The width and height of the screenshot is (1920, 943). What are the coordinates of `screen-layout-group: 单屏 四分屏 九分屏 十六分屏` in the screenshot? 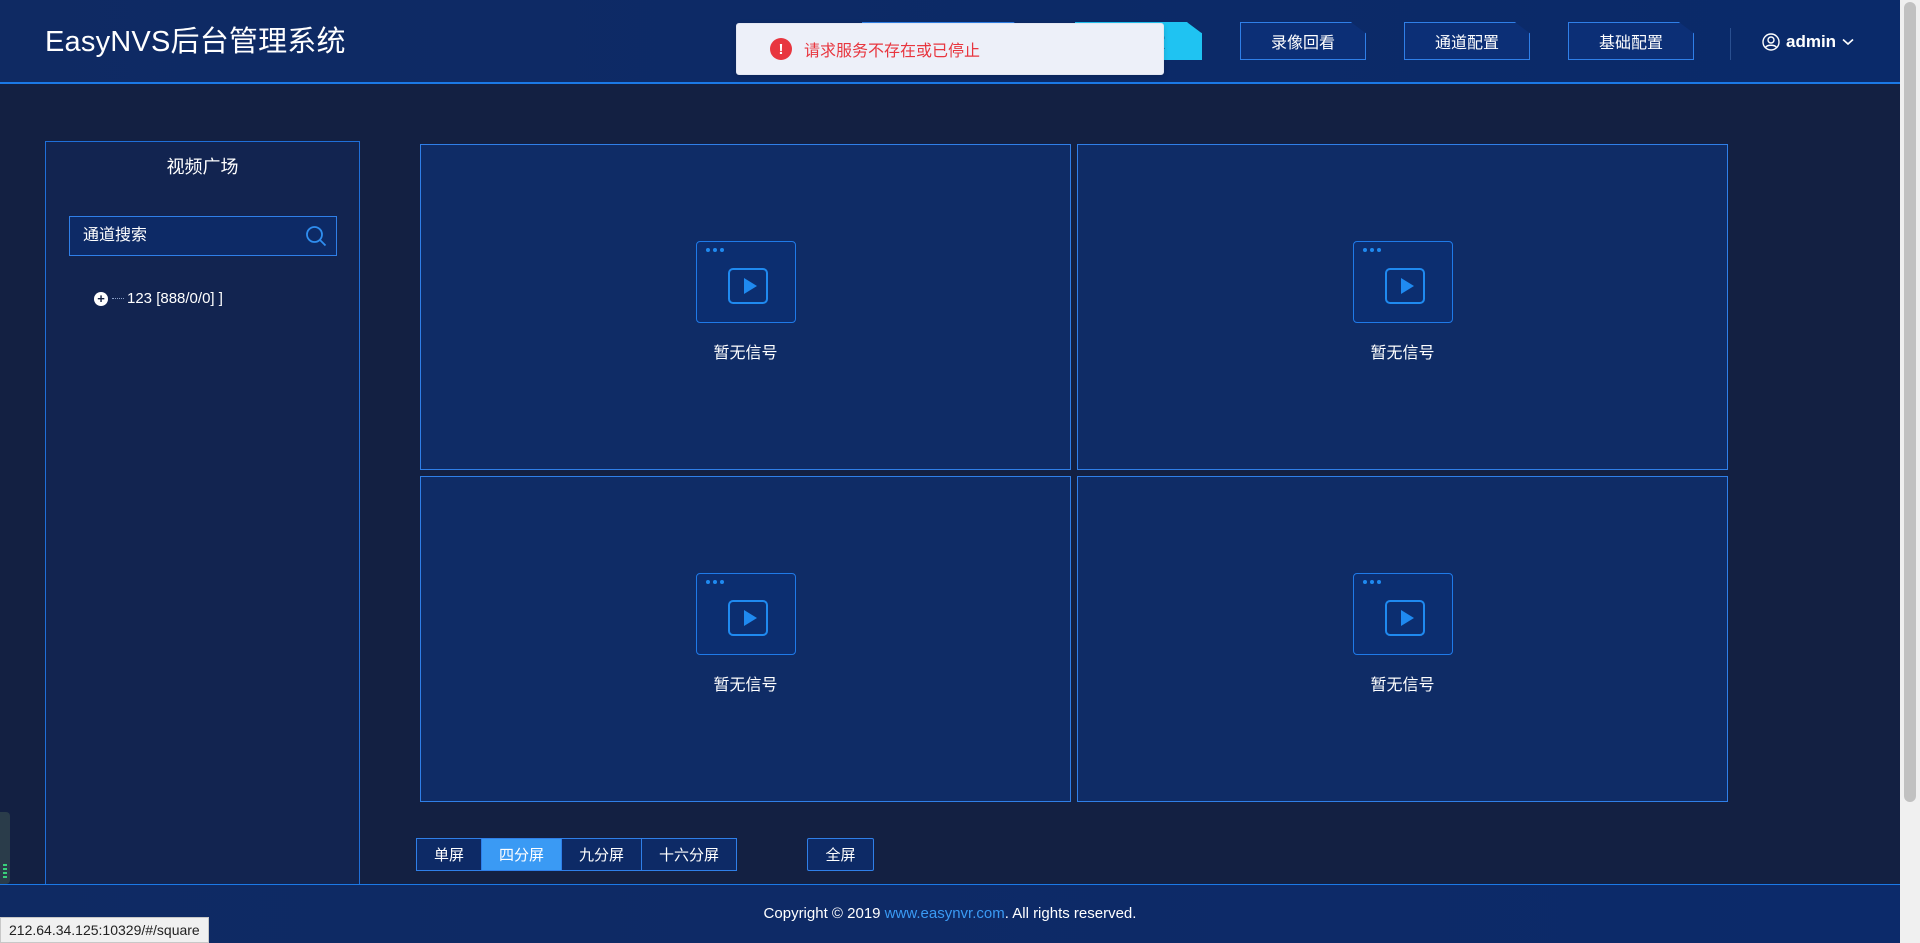 It's located at (577, 854).